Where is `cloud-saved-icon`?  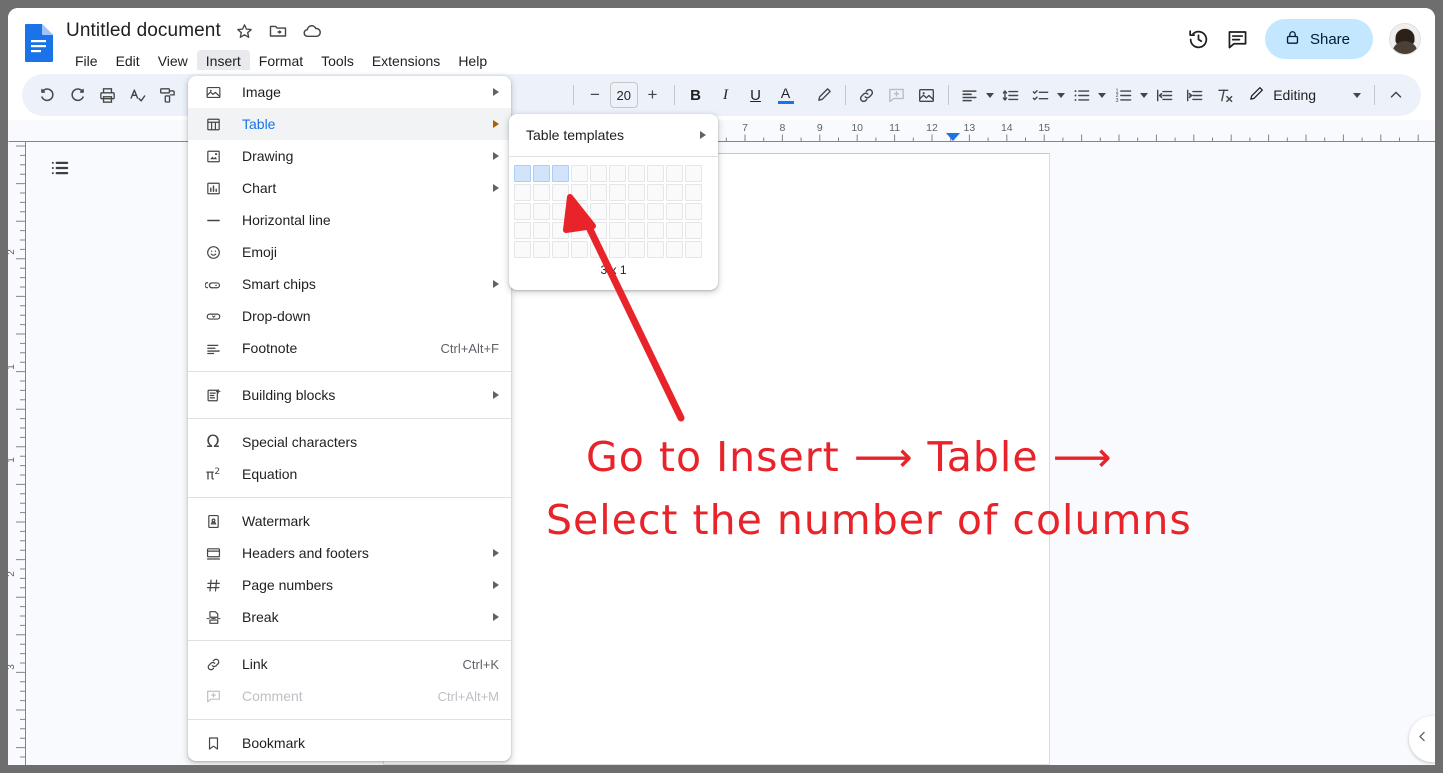 cloud-saved-icon is located at coordinates (312, 31).